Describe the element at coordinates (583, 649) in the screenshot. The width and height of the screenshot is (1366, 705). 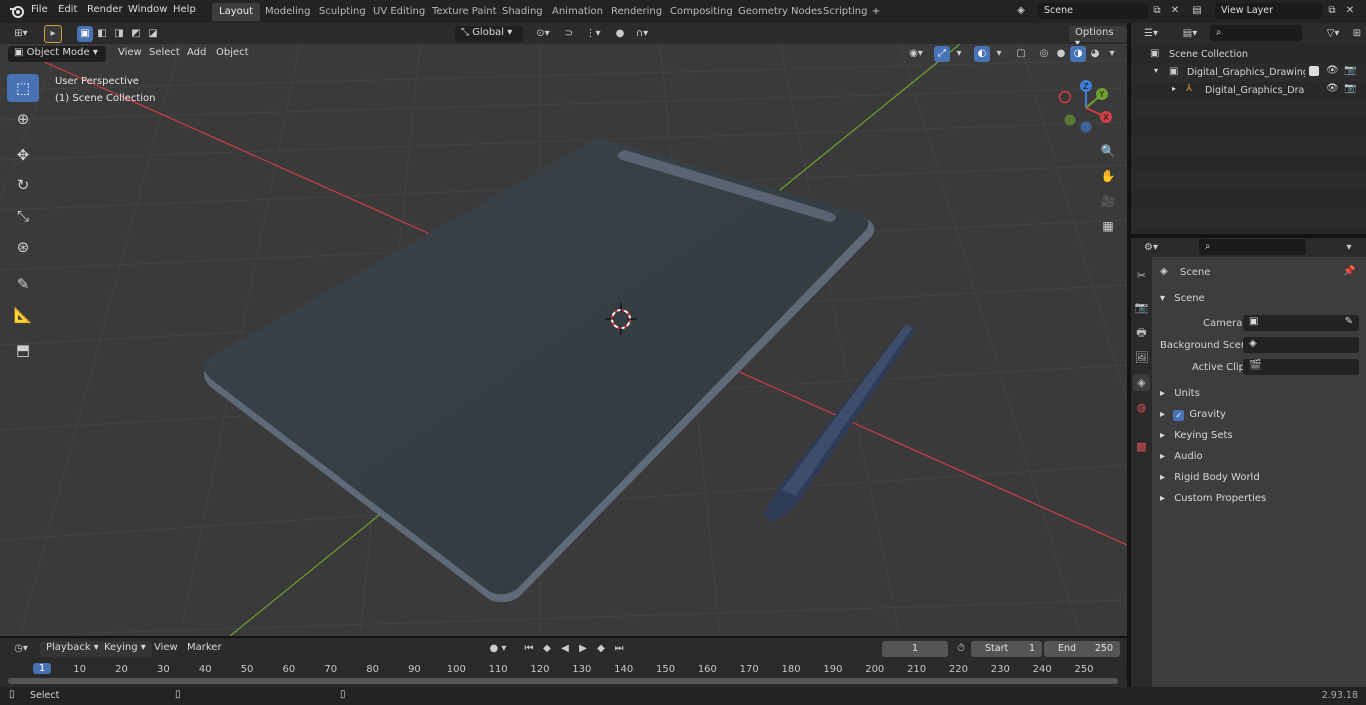
I see `play-icon: ▶` at that location.